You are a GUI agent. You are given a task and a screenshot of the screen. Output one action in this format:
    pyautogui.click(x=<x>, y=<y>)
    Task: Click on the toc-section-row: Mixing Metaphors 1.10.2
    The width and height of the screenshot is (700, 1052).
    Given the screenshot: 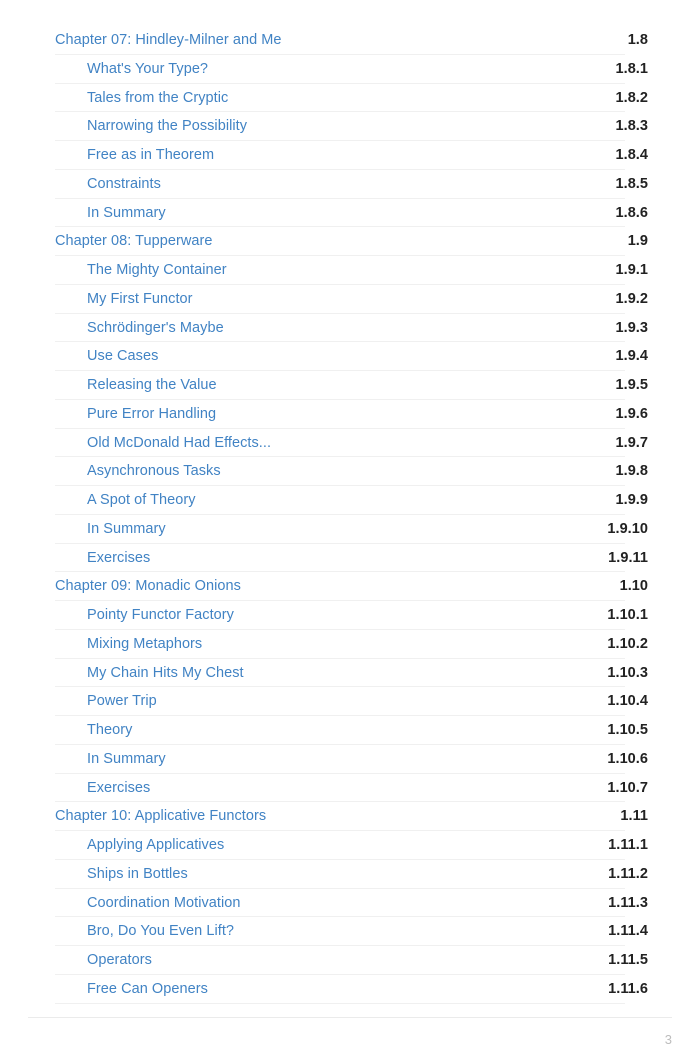 What is the action you would take?
    pyautogui.click(x=350, y=644)
    